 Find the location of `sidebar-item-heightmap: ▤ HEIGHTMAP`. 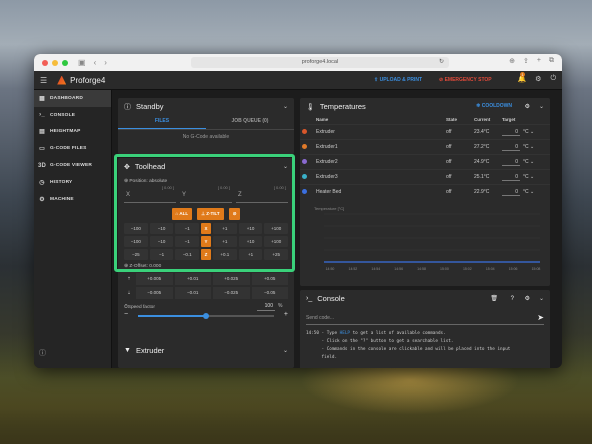

sidebar-item-heightmap: ▤ HEIGHTMAP is located at coordinates (72, 132).